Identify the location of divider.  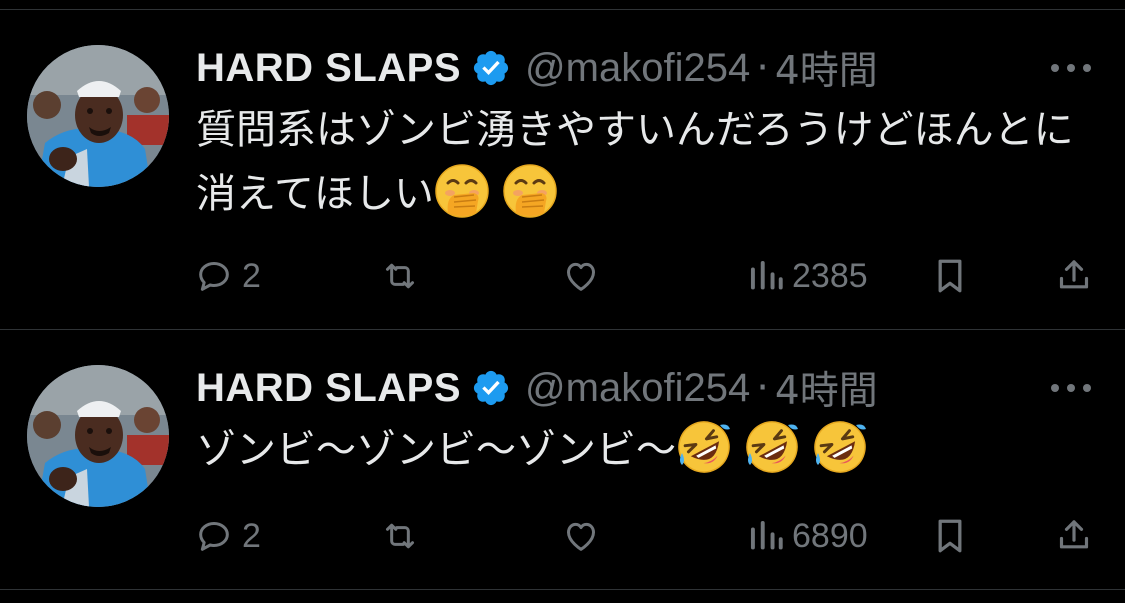
(562, 589).